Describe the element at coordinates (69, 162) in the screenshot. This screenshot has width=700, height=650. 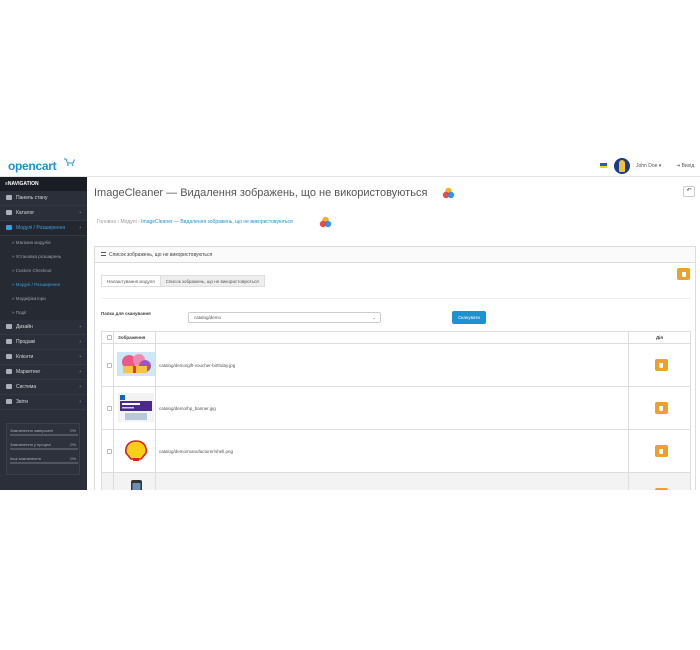
I see `cart-logo-icon` at that location.